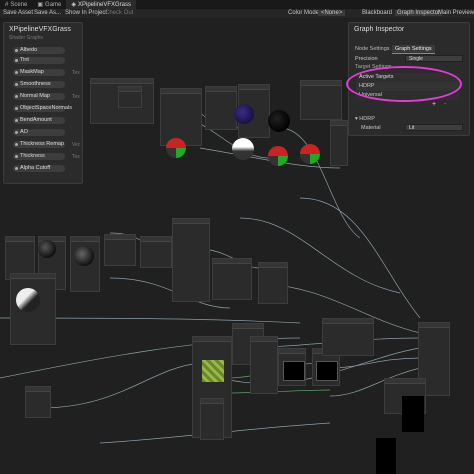  What do you see at coordinates (404, 84) in the screenshot?
I see `highlight-circle-annotation` at bounding box center [404, 84].